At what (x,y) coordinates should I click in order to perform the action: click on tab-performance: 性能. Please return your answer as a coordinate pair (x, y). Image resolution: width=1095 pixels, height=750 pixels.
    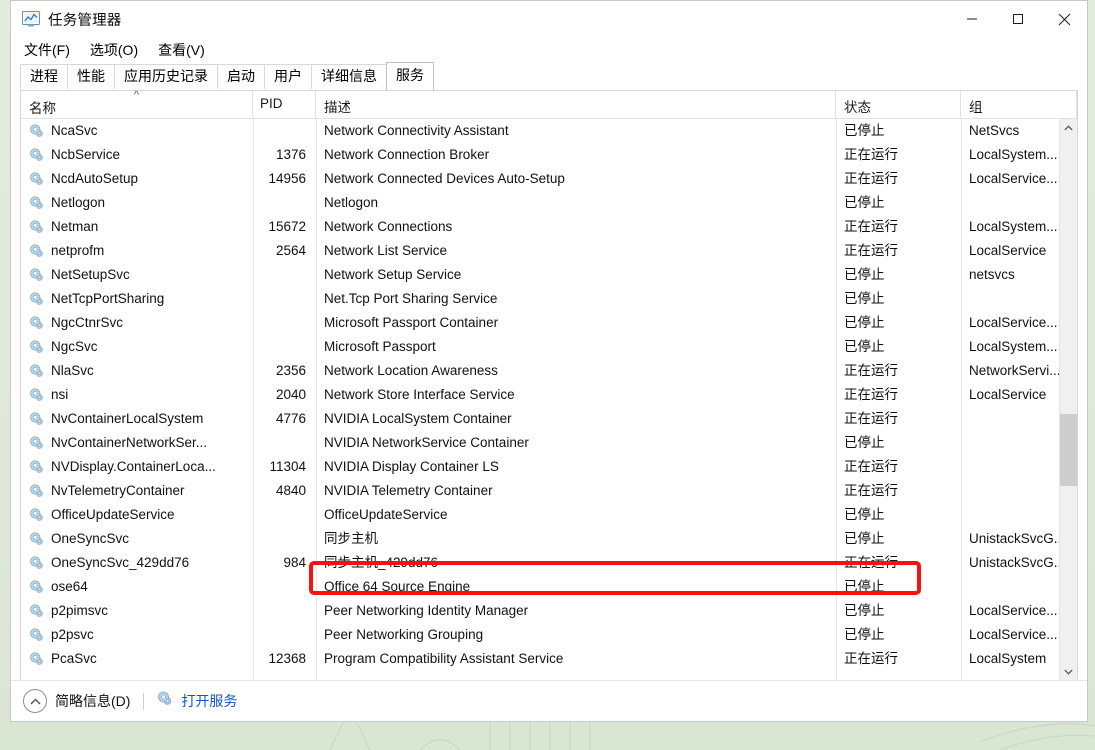
    Looking at the image, I should click on (91, 77).